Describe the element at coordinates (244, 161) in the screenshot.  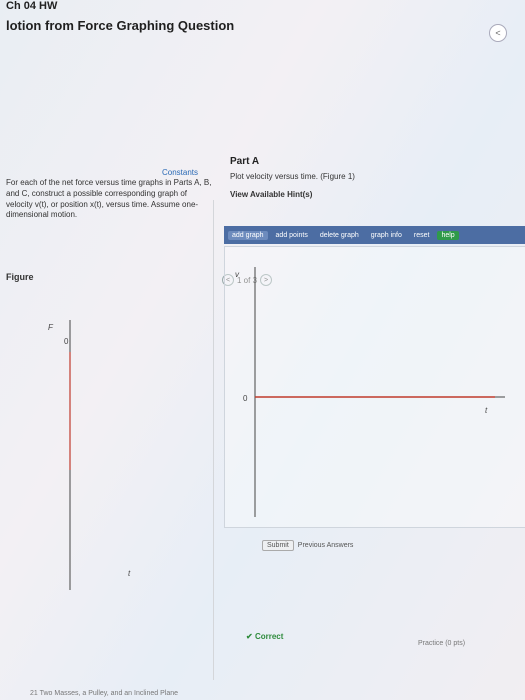
I see `part-a-title: Part A` at that location.